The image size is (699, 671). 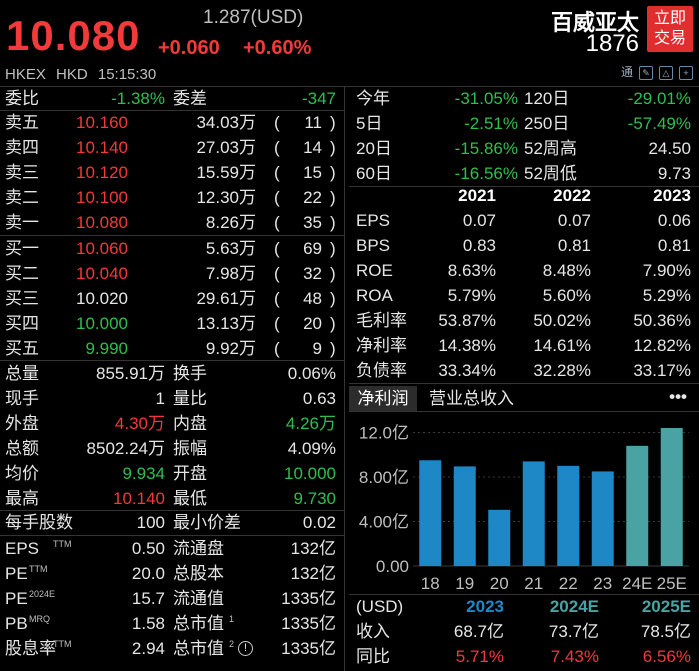 I want to click on y-tick-label: 12.0亿, so click(x=384, y=432).